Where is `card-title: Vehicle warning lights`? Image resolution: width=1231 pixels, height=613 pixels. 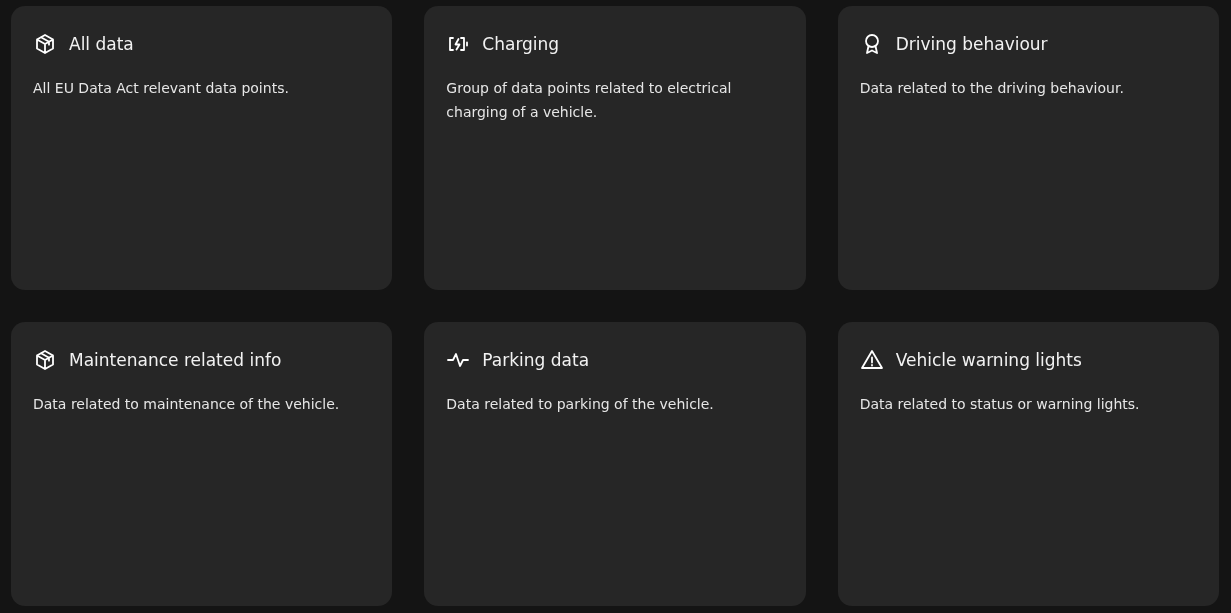 card-title: Vehicle warning lights is located at coordinates (988, 360).